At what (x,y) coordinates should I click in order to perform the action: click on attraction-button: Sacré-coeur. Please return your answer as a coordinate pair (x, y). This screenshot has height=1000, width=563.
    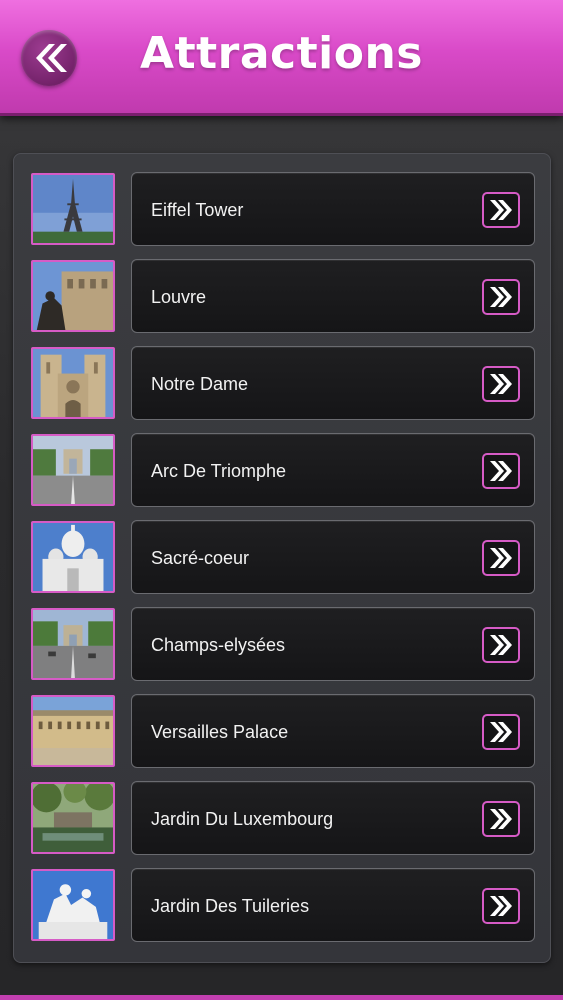
    Looking at the image, I should click on (333, 557).